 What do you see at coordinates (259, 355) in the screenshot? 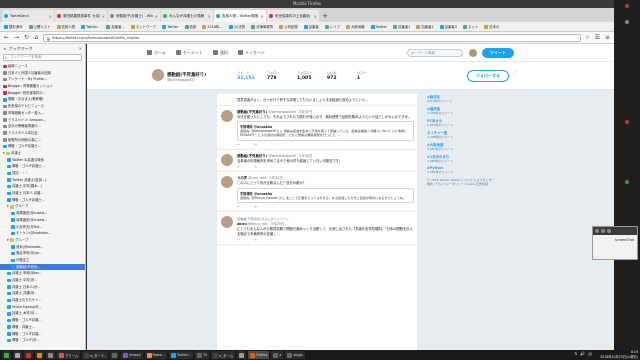
I see `taskbar-item: Firefox` at bounding box center [259, 355].